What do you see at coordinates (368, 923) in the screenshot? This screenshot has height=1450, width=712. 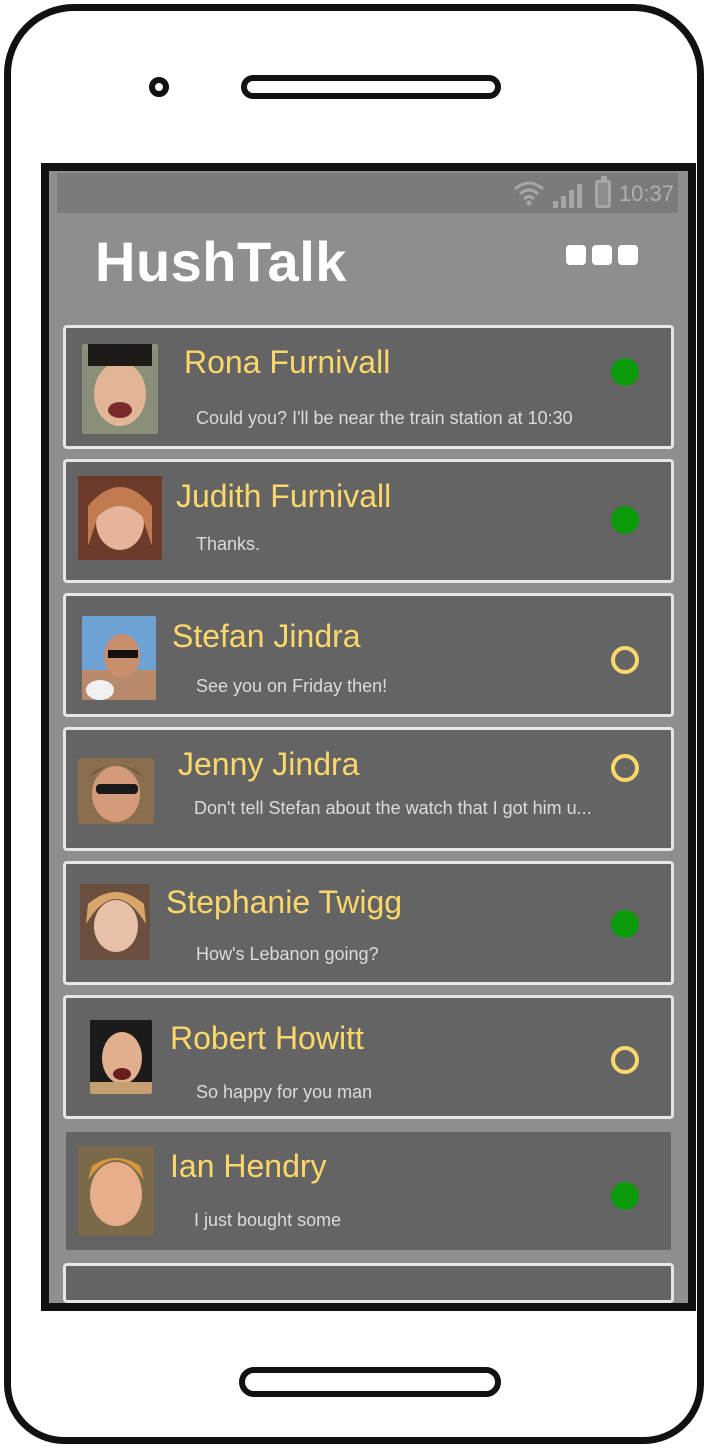 I see `contact-row: Stephanie Twigg How's Lebanon going?` at bounding box center [368, 923].